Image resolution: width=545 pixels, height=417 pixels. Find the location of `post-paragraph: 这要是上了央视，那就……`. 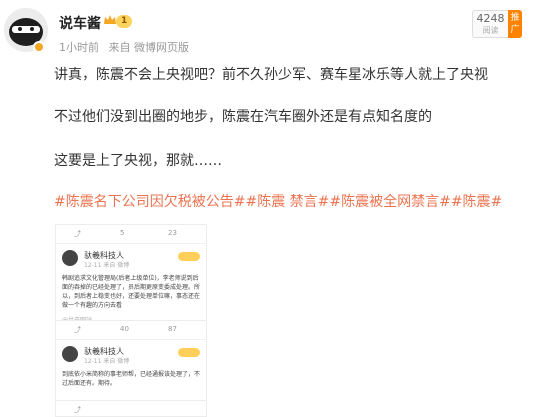

post-paragraph: 这要是上了央视，那就…… is located at coordinates (138, 161).